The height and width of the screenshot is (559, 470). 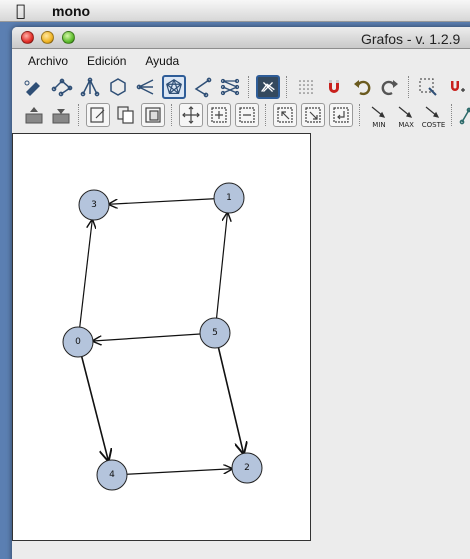 I want to click on graph-node-3: 3, so click(x=94, y=205).